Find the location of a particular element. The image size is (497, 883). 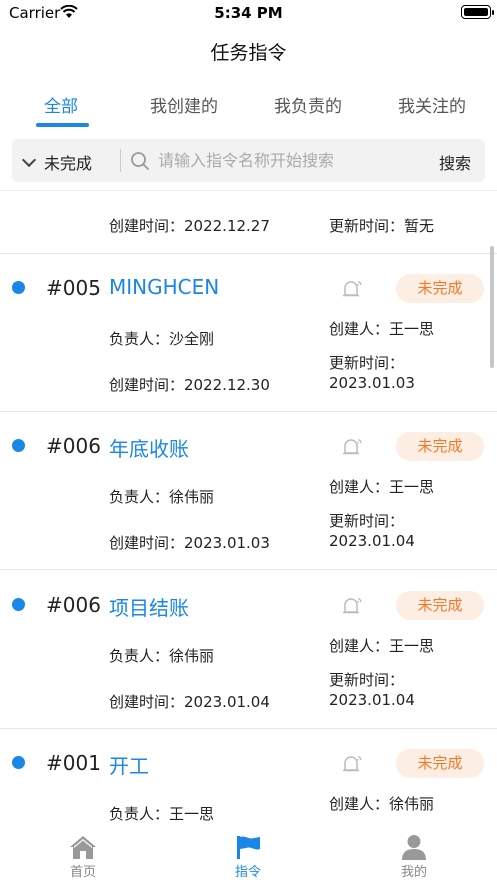

tab-mine: 我的 is located at coordinates (414, 857).